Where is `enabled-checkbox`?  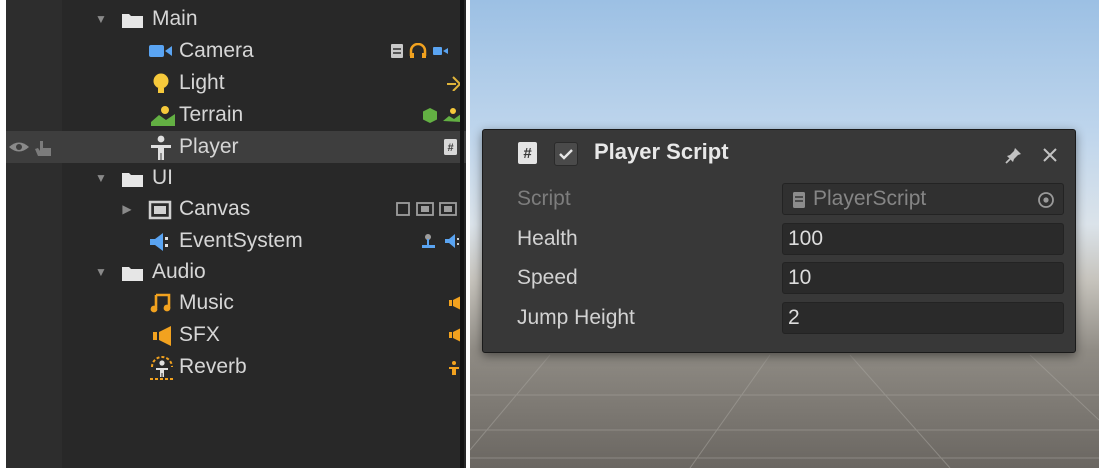
enabled-checkbox is located at coordinates (566, 154).